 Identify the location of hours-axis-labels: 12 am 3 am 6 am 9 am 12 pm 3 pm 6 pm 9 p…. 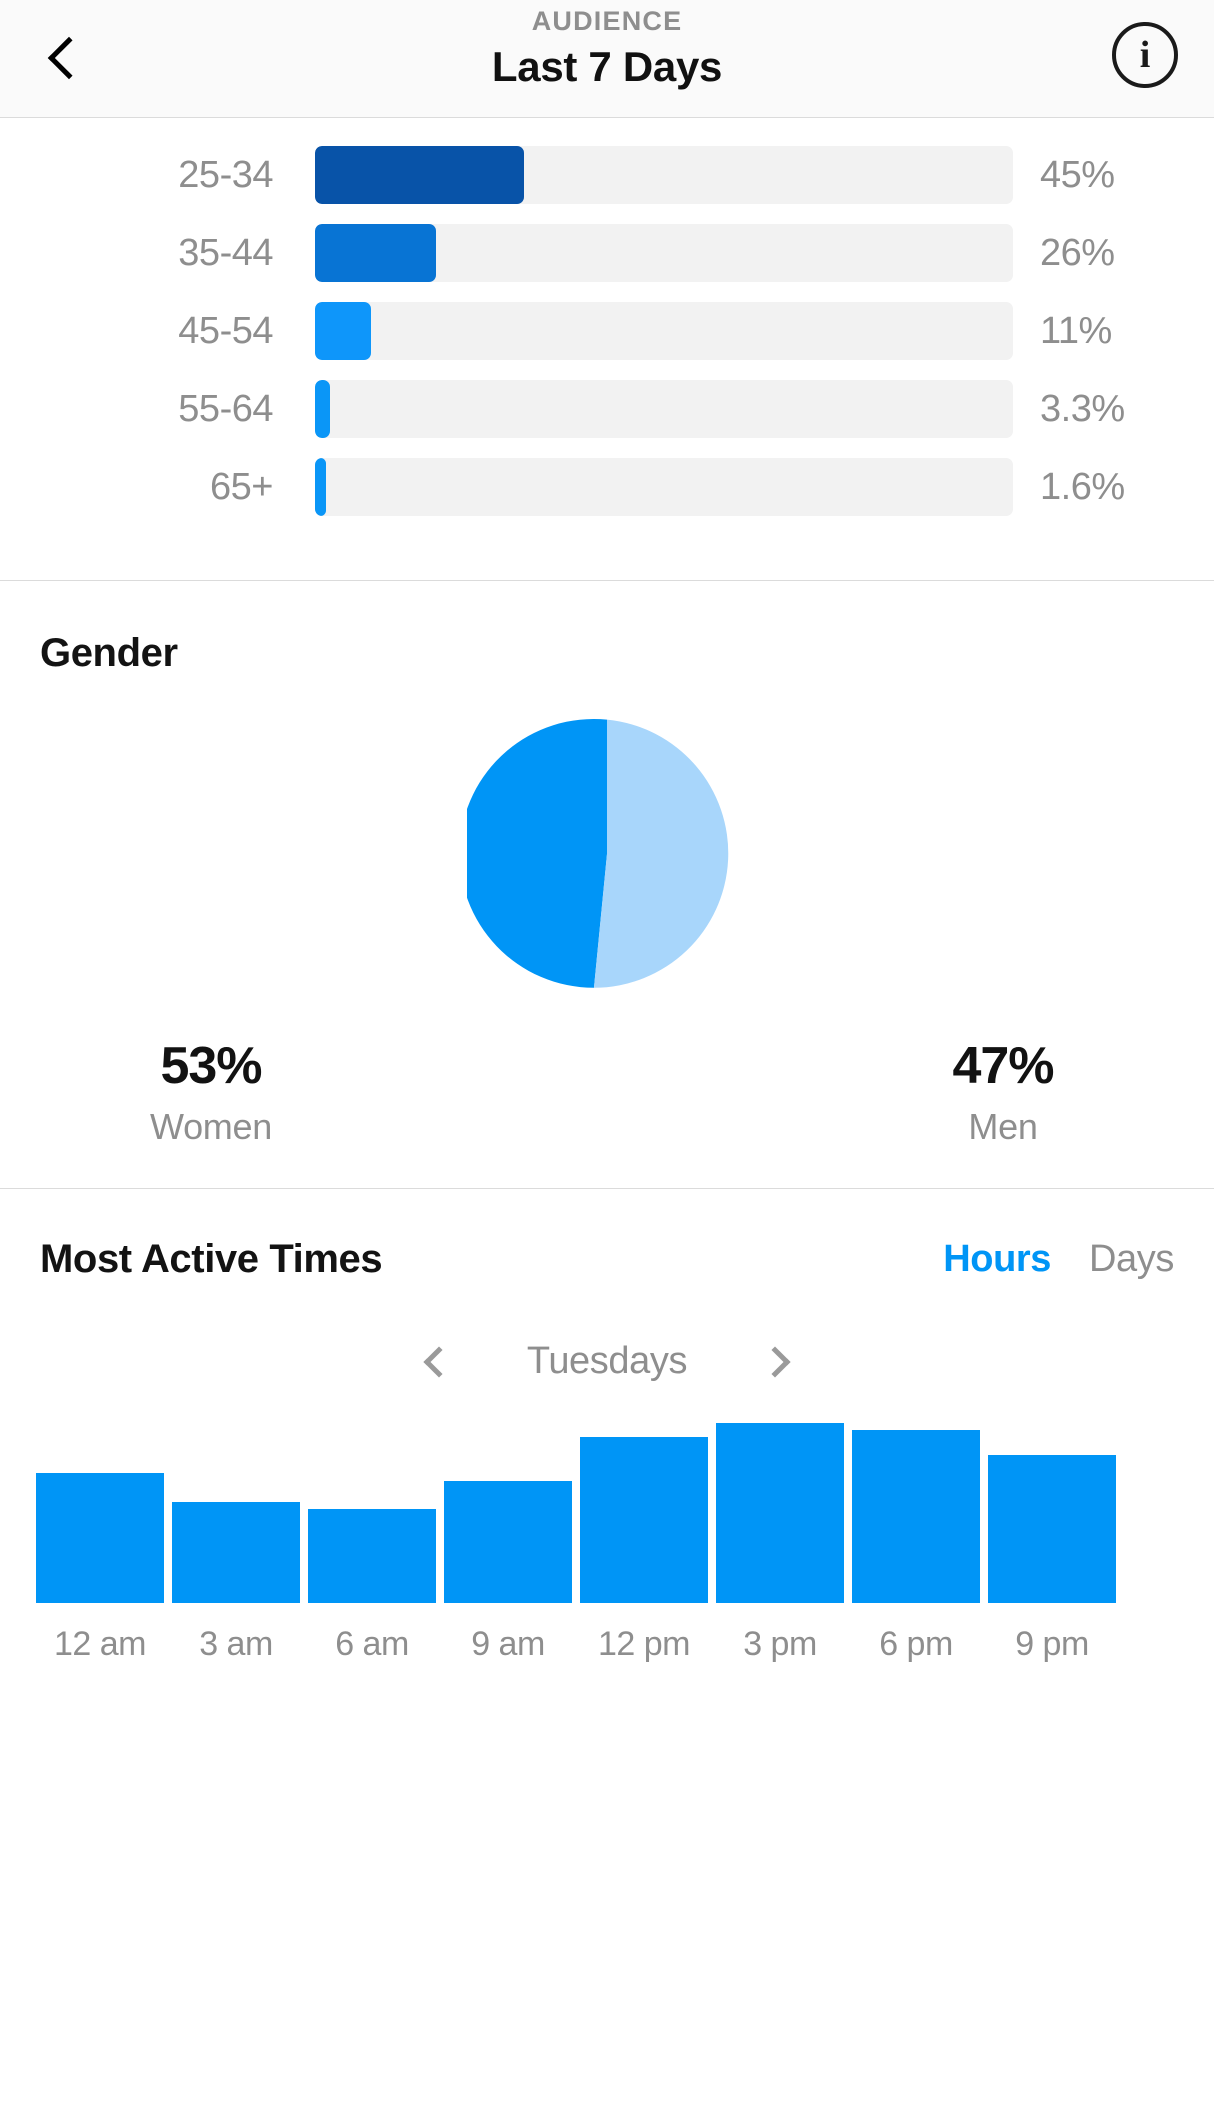
(607, 1644).